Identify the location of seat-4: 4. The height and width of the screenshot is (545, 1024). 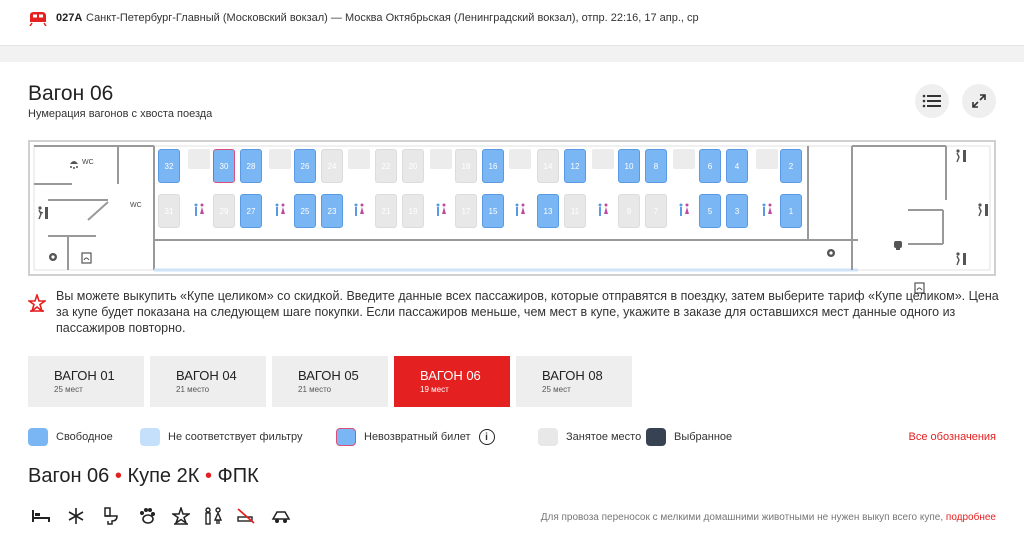
(737, 166).